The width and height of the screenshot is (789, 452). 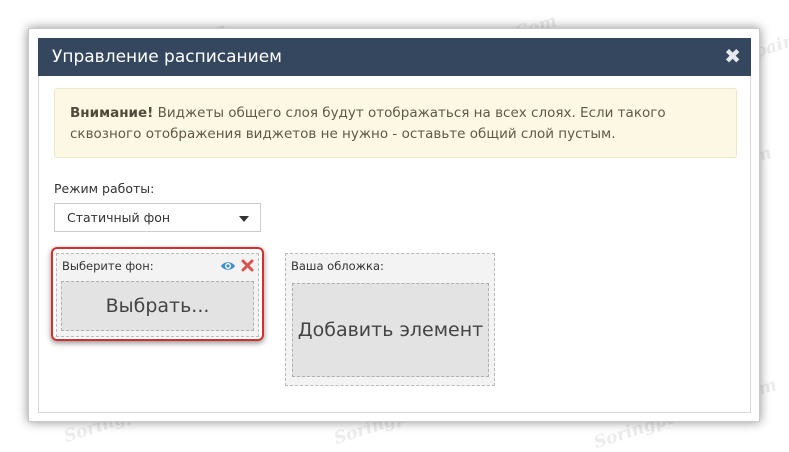 I want to click on add-element-button: Добавить элемент, so click(x=390, y=330).